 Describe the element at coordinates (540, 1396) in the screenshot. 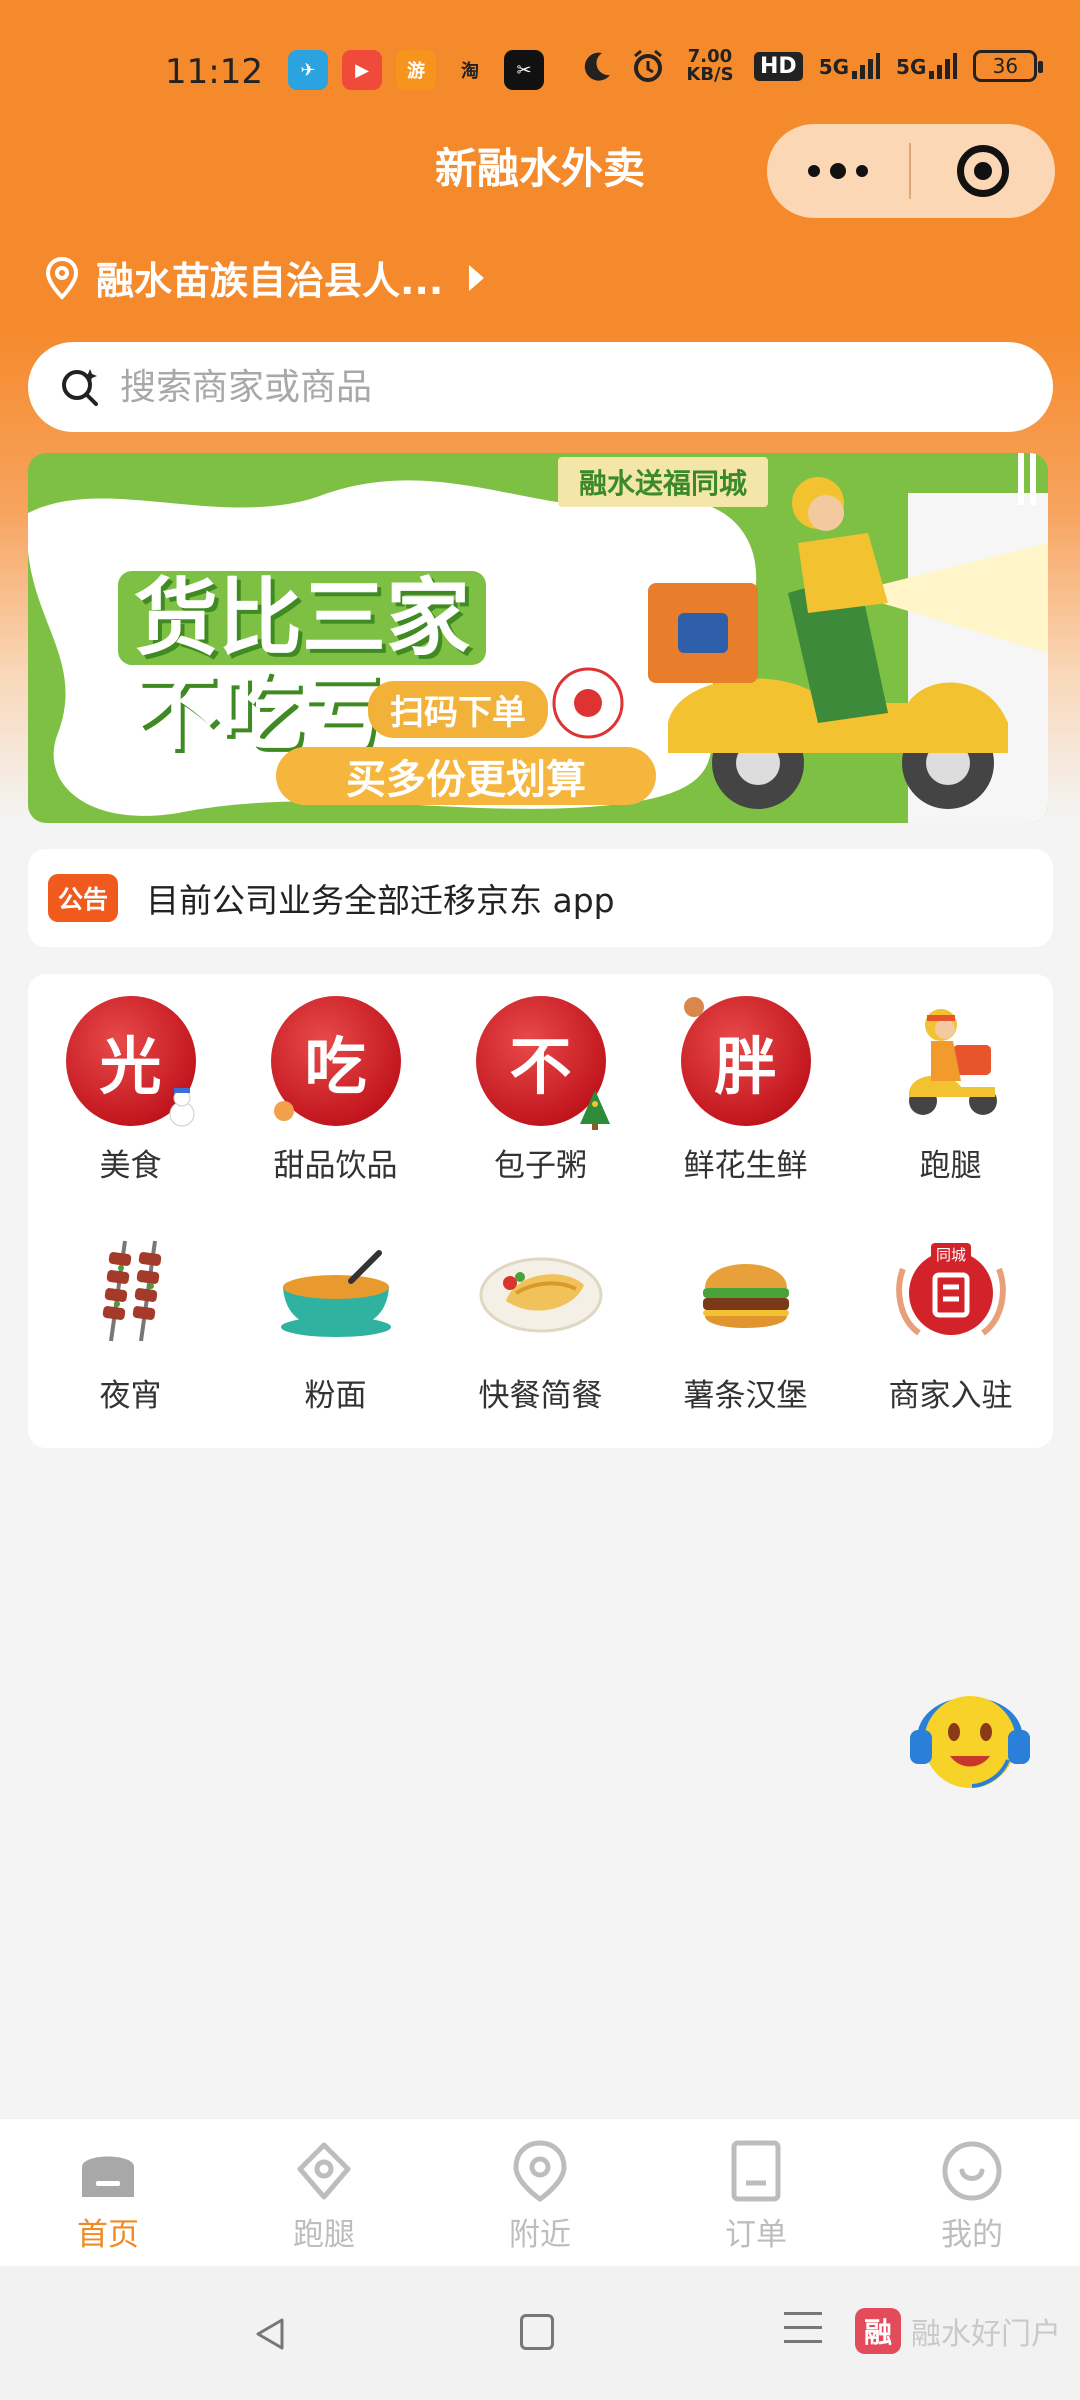

I see `category-label: 快餐简餐` at that location.